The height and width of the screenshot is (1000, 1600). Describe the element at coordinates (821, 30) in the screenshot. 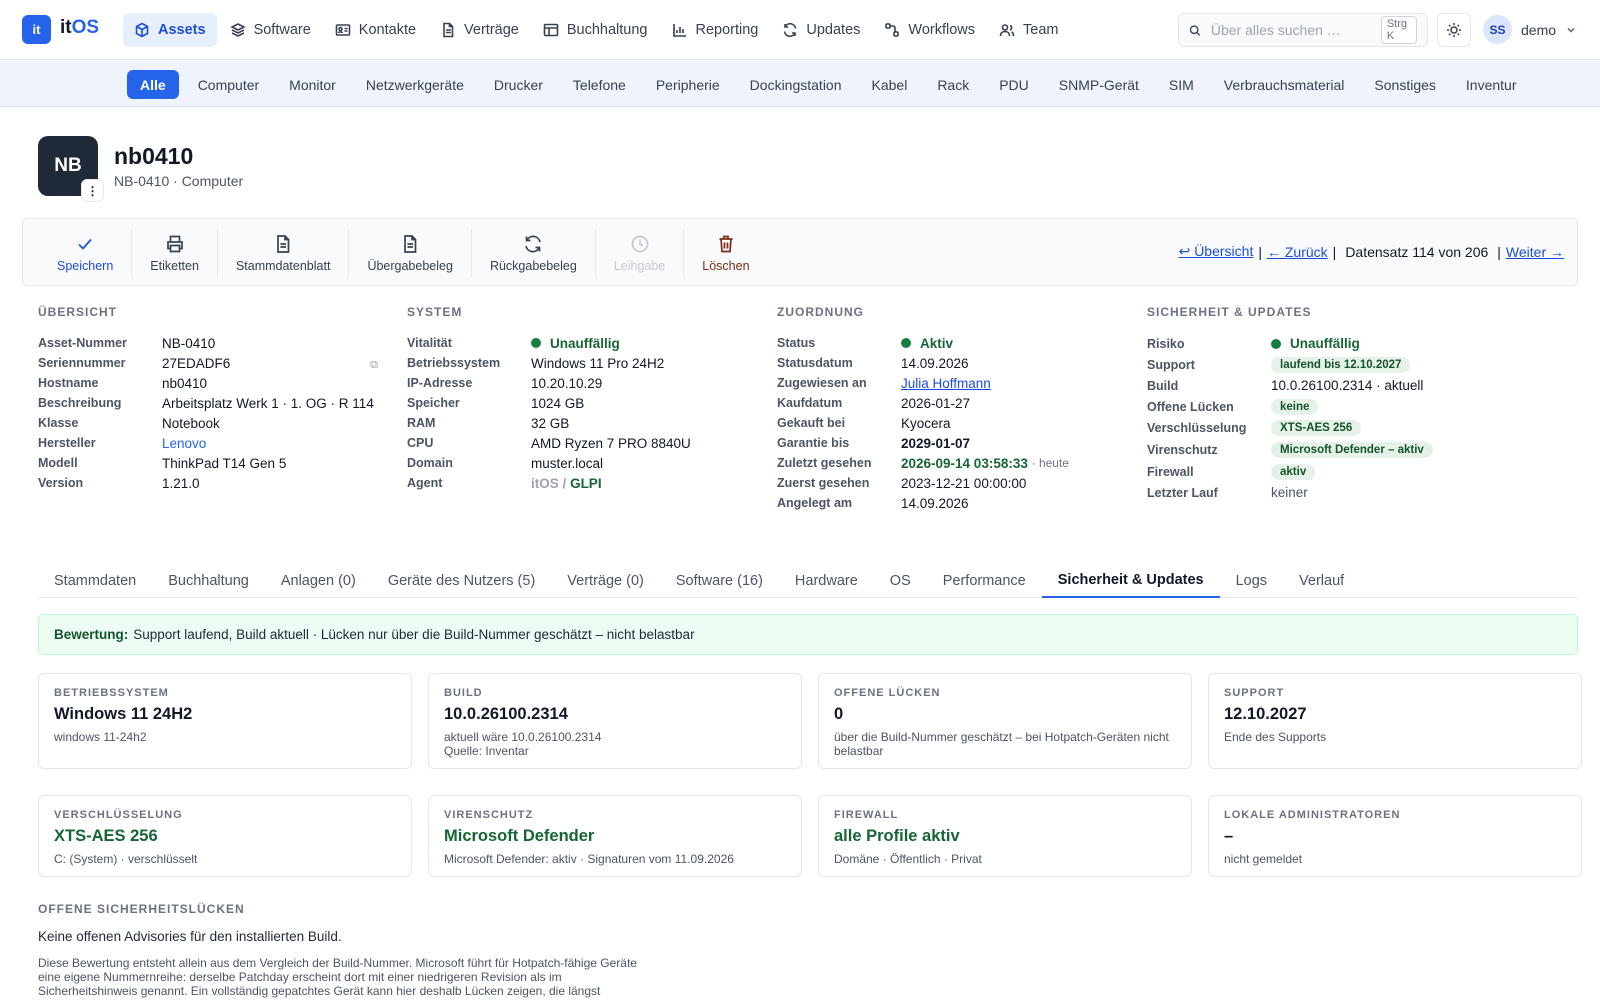

I see `nav-item-updates: Updates` at that location.